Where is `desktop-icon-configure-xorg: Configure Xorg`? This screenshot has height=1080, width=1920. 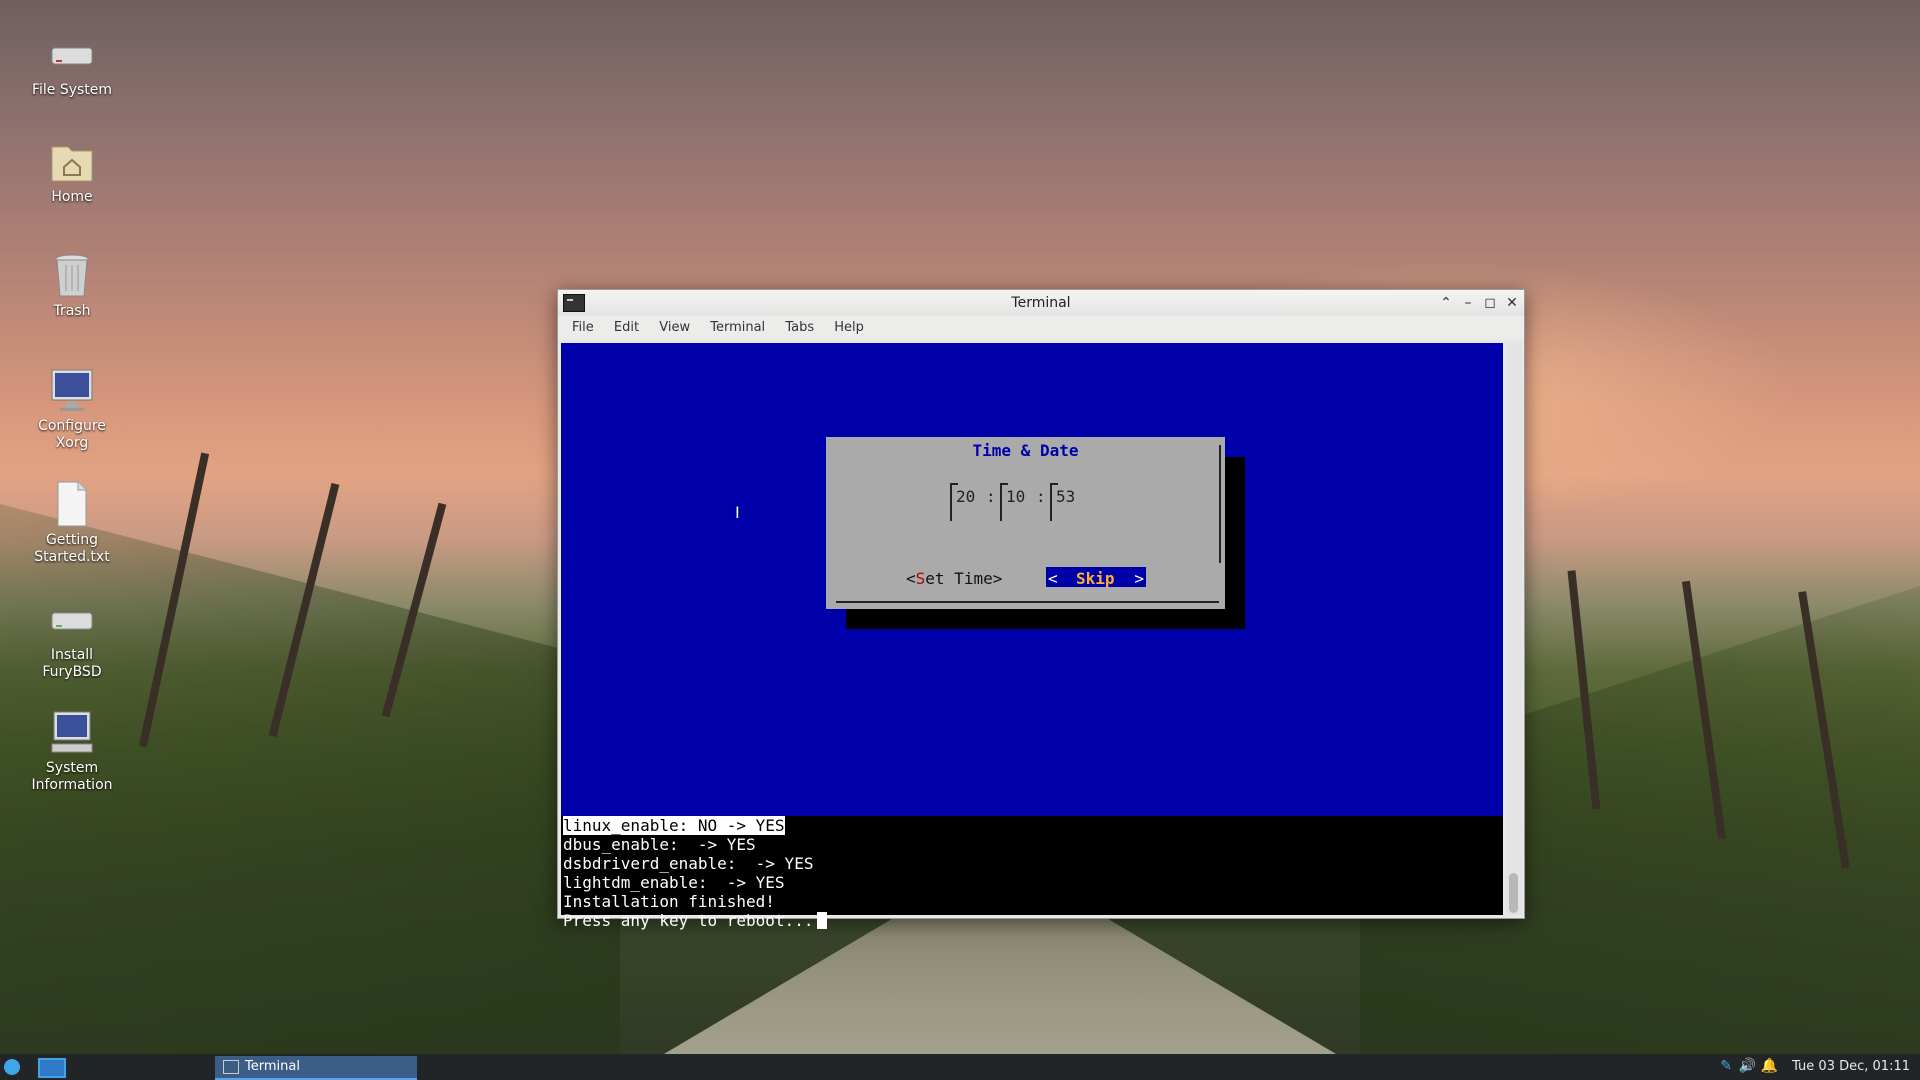 desktop-icon-configure-xorg: Configure Xorg is located at coordinates (72, 409).